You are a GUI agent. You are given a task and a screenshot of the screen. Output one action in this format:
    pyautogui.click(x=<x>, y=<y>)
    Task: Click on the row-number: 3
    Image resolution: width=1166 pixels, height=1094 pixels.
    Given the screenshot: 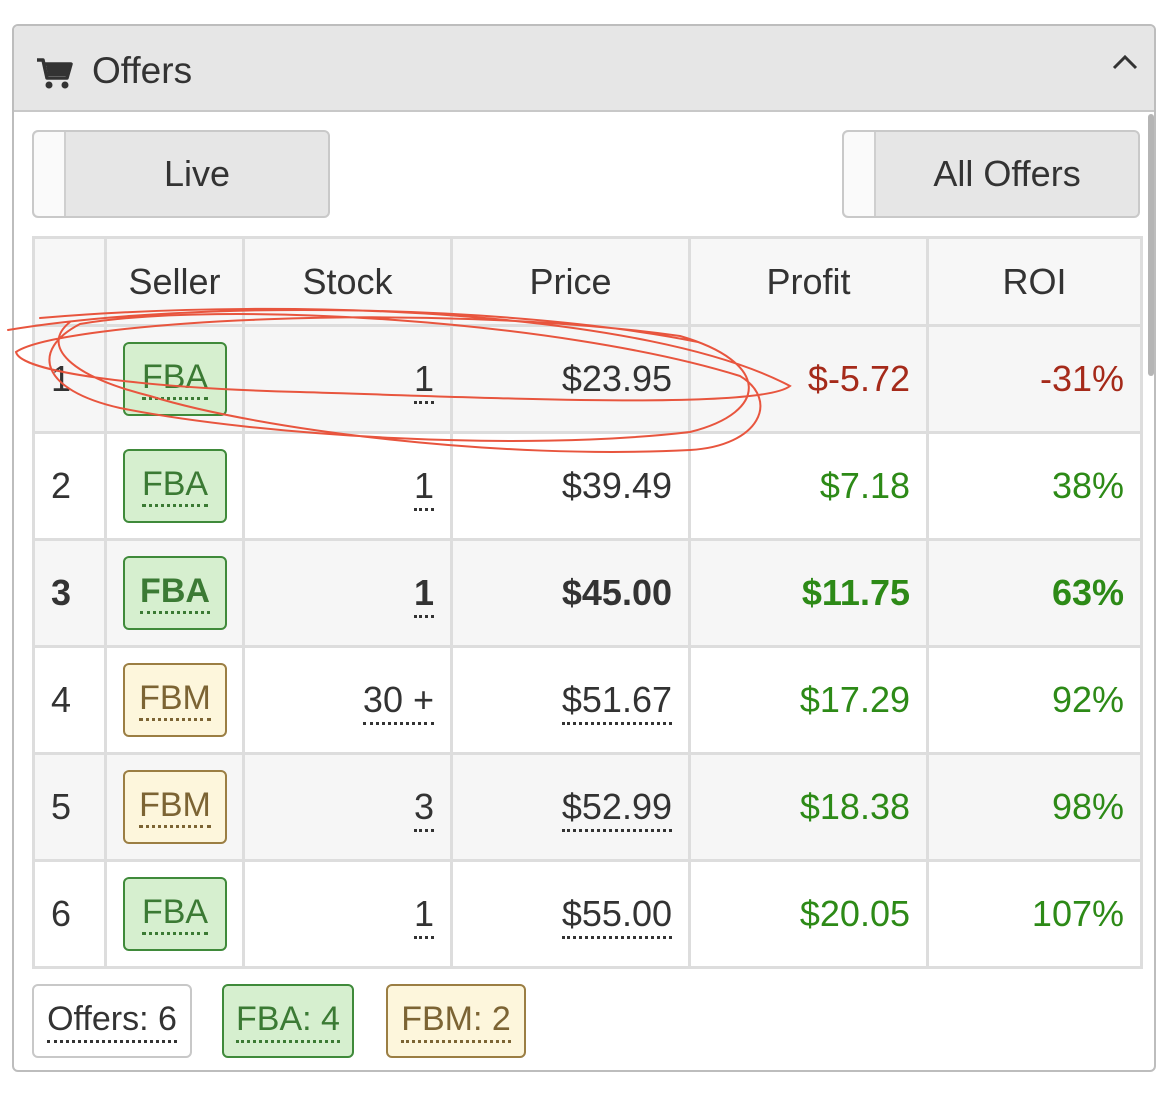 What is the action you would take?
    pyautogui.click(x=69, y=593)
    